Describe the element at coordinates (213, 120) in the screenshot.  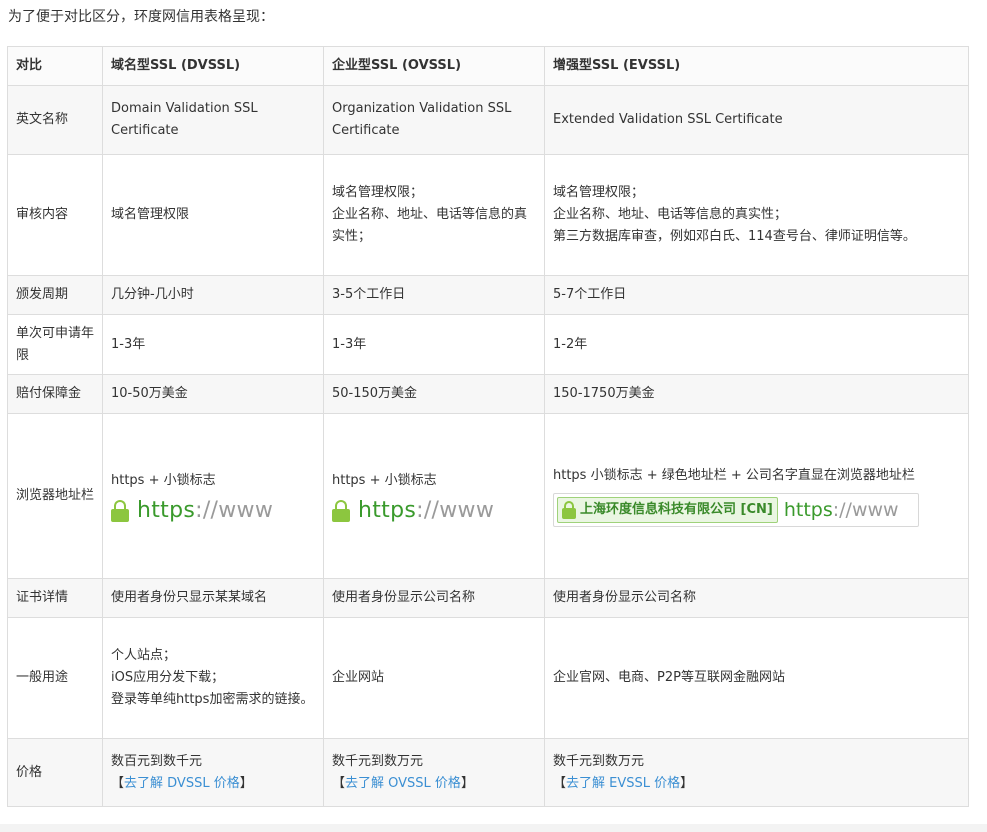
I see `dv-english-name: Domain Validation SSL Certificate` at that location.